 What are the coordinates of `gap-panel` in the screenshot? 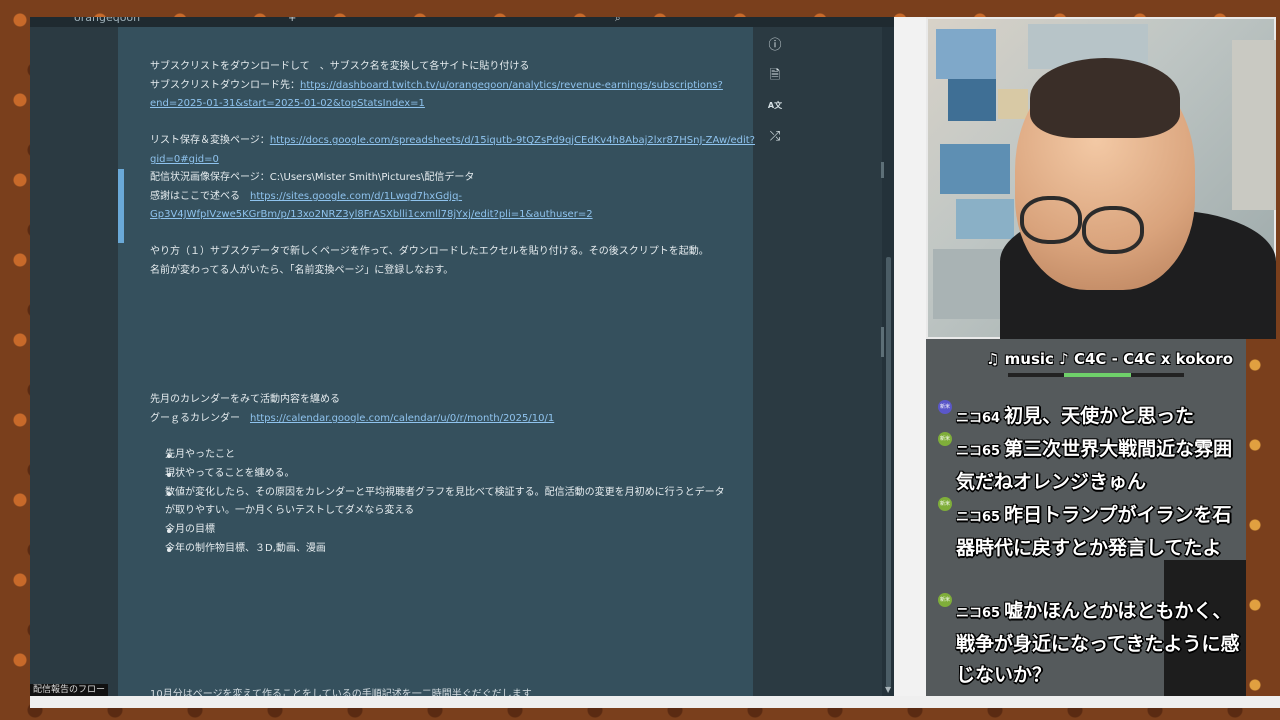 It's located at (910, 356).